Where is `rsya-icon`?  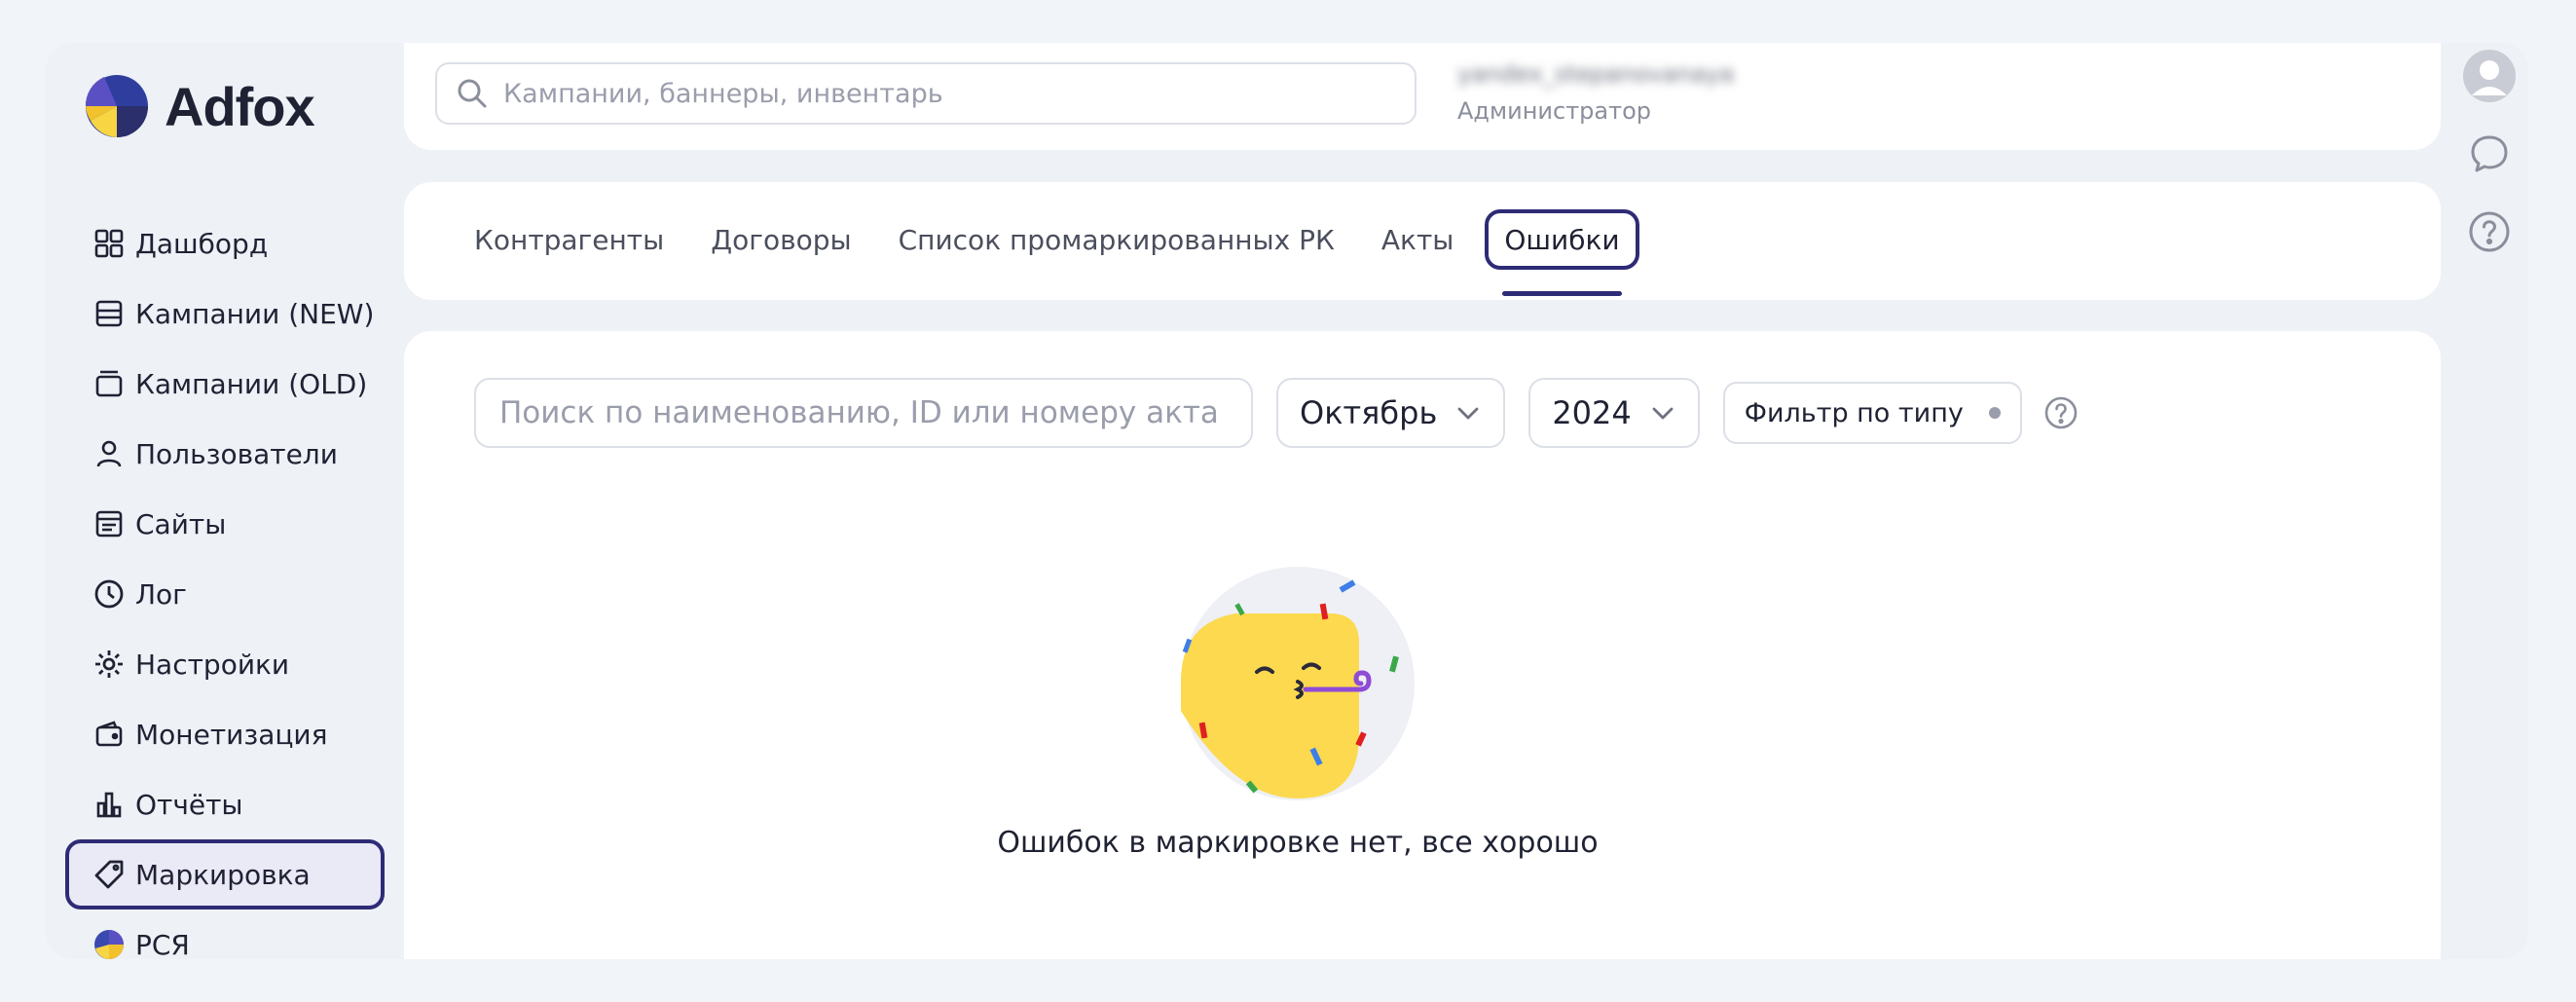 rsya-icon is located at coordinates (109, 943).